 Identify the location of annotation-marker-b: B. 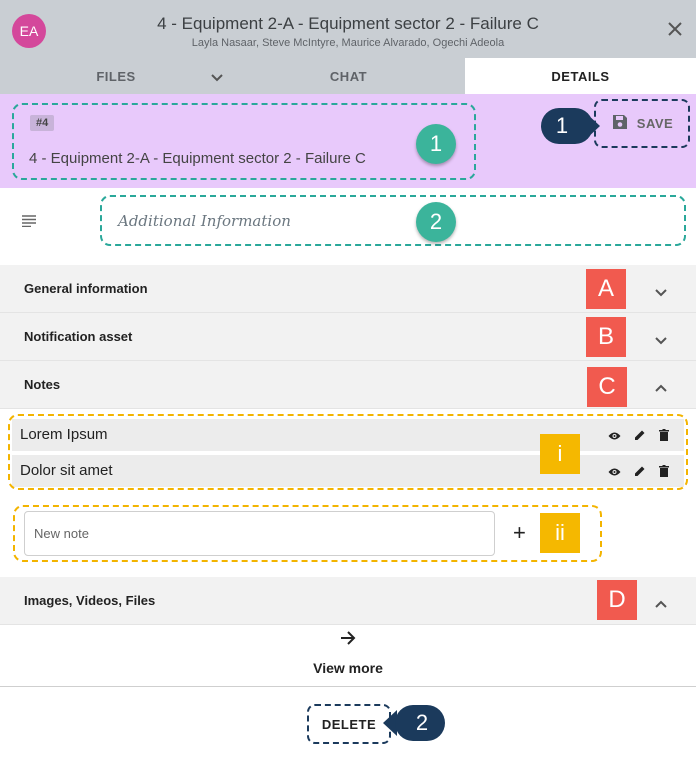
(606, 337).